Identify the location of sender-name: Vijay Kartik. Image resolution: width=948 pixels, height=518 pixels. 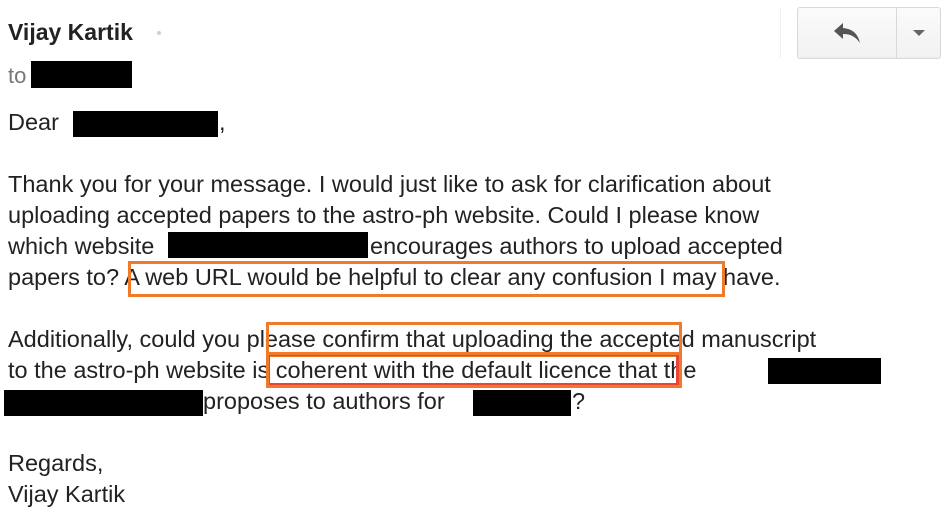
(70, 32).